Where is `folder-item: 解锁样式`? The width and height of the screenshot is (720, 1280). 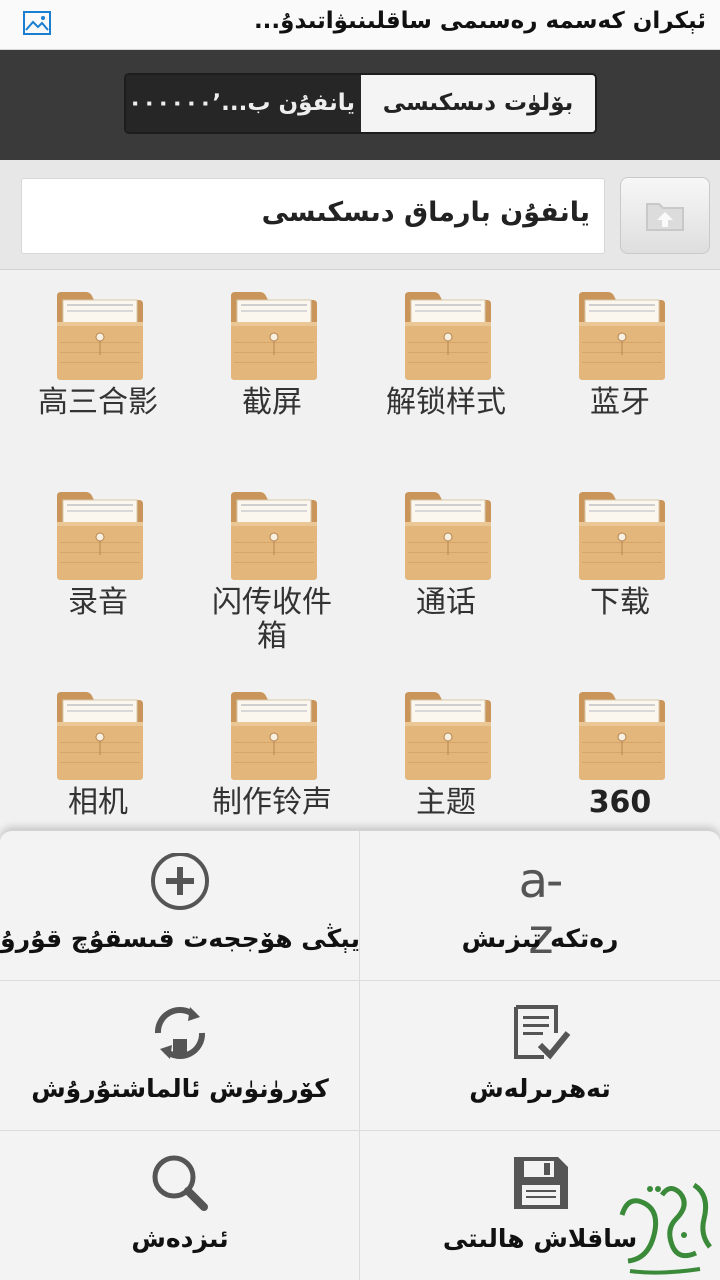 folder-item: 解锁样式 is located at coordinates (446, 370).